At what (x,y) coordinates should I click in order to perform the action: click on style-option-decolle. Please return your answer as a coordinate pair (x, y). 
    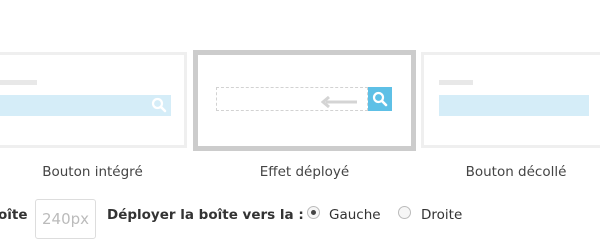
    Looking at the image, I should click on (510, 100).